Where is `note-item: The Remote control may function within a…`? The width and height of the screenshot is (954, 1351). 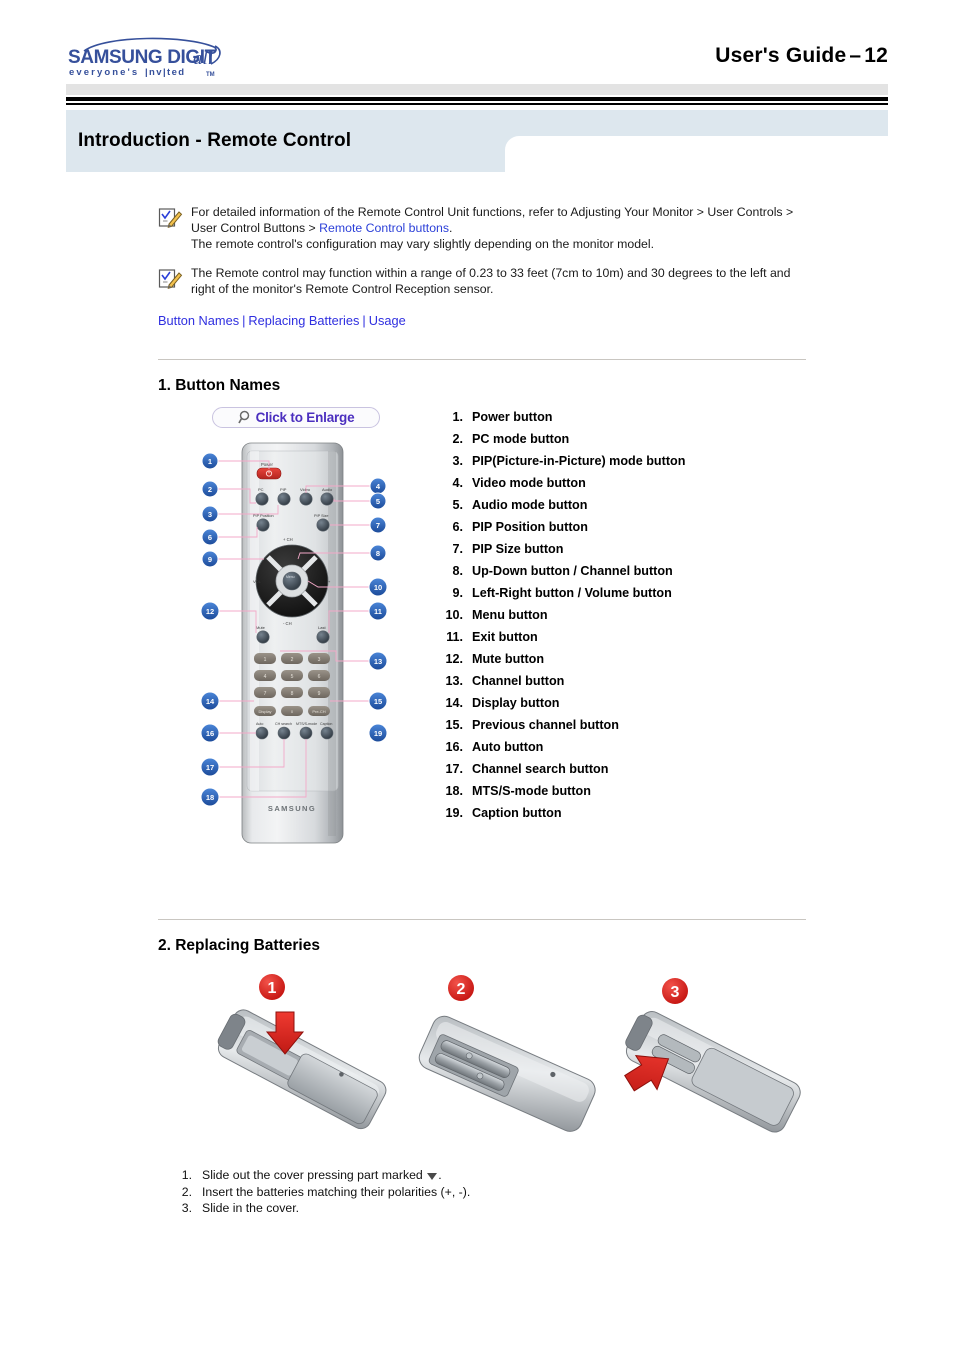
note-item: The Remote control may function within a… is located at coordinates (480, 282).